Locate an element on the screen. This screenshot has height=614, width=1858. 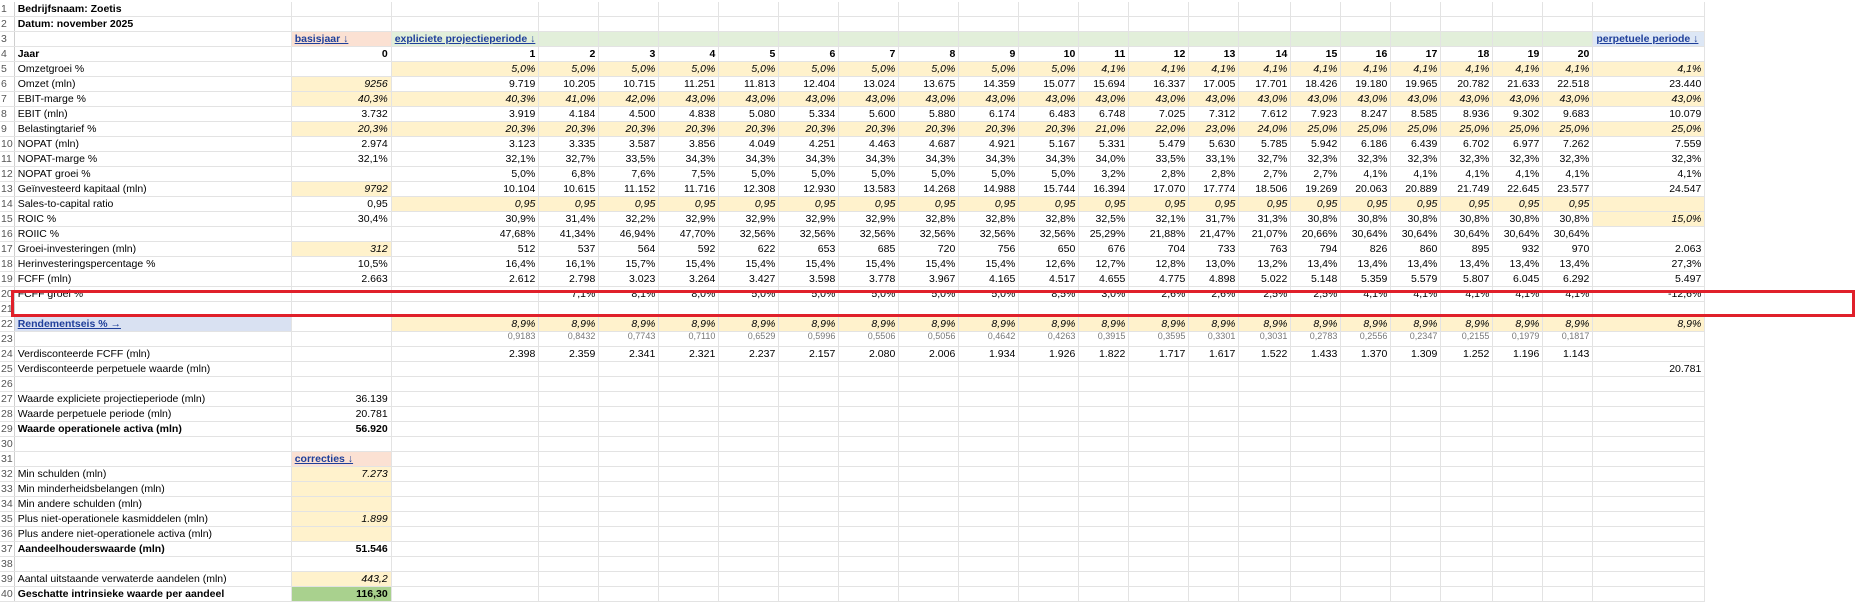
perpetual-value: 23.440 is located at coordinates (1649, 84).